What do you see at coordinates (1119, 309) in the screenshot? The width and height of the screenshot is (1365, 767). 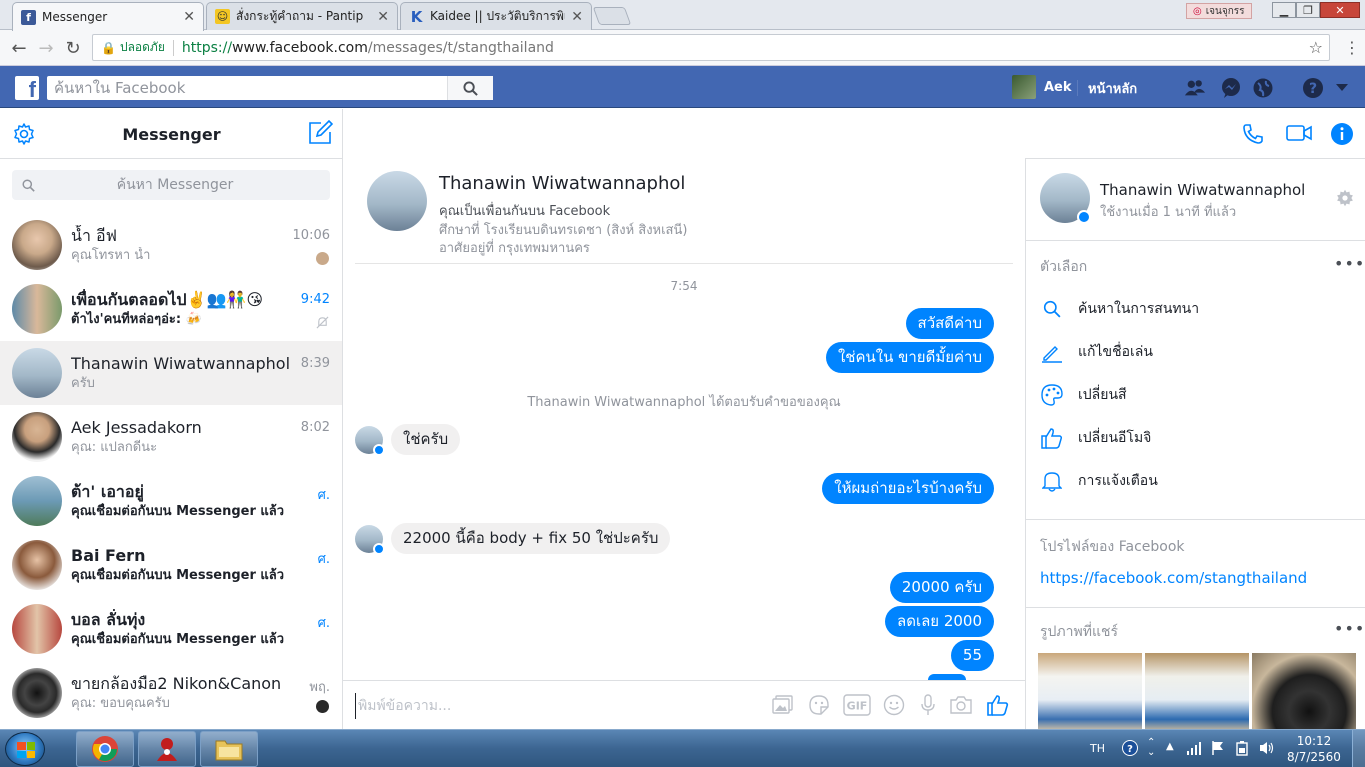 I see `option-search-in-conversation: ค้นหาในการสนทนา` at bounding box center [1119, 309].